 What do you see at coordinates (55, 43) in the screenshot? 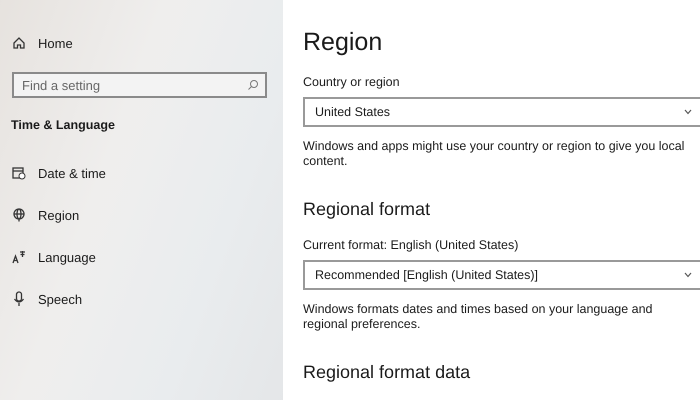
I see `home-link: Home` at bounding box center [55, 43].